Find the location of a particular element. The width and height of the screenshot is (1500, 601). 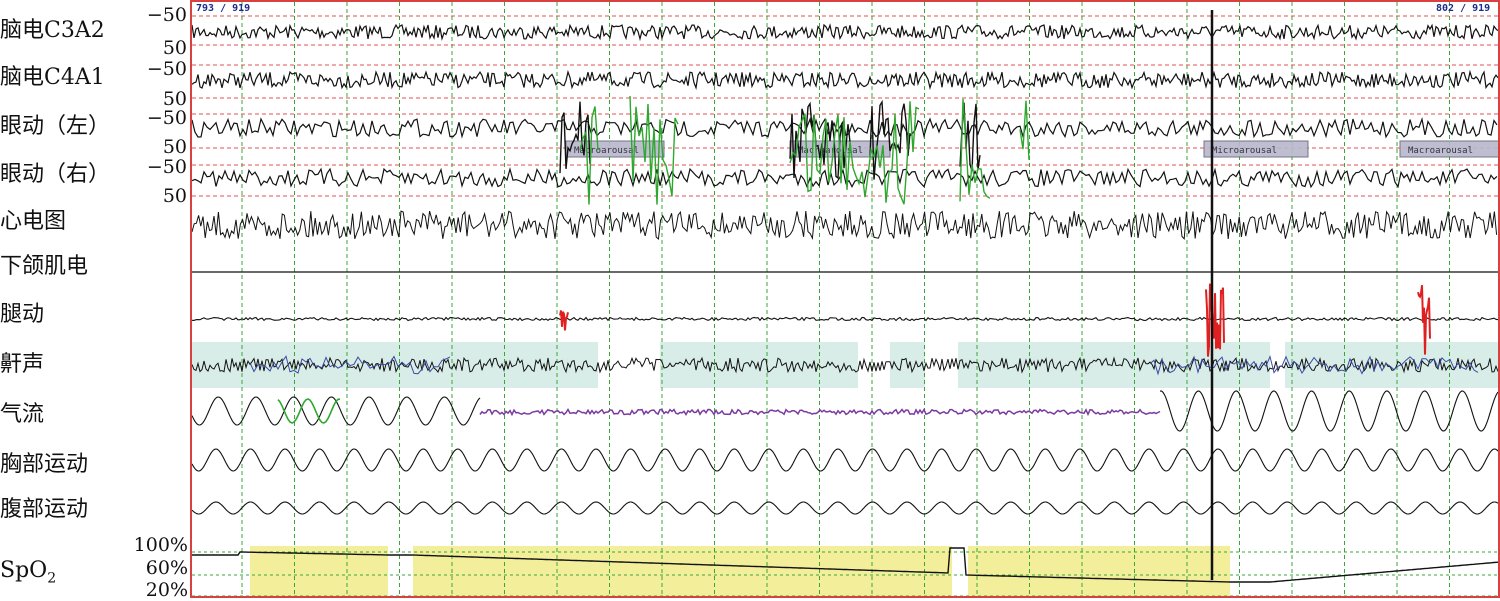

label-spo2: SpO2 is located at coordinates (28, 572).